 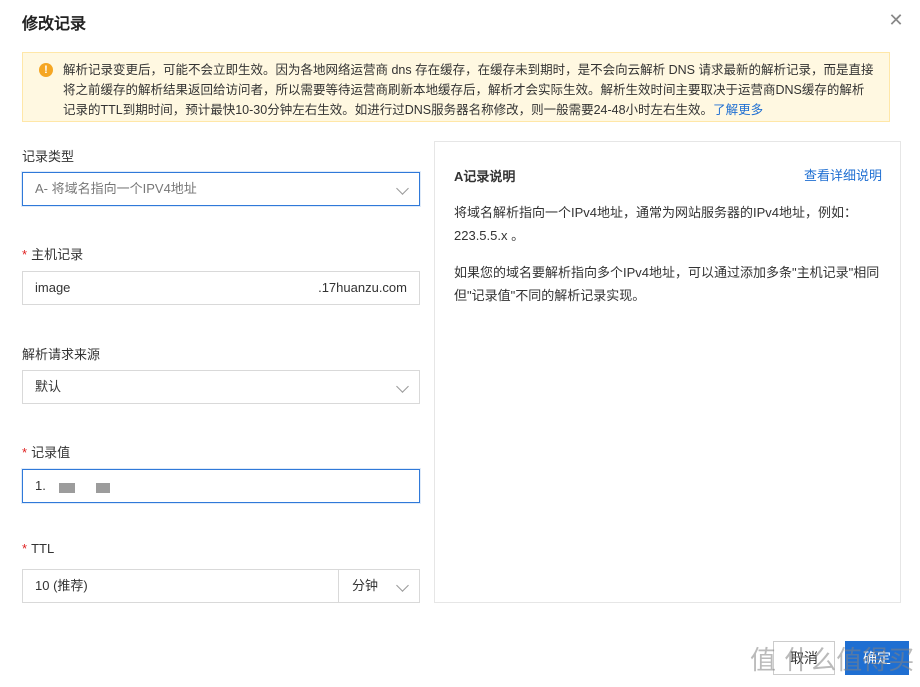 I want to click on ttl-unit-value: 分钟, so click(x=365, y=585).